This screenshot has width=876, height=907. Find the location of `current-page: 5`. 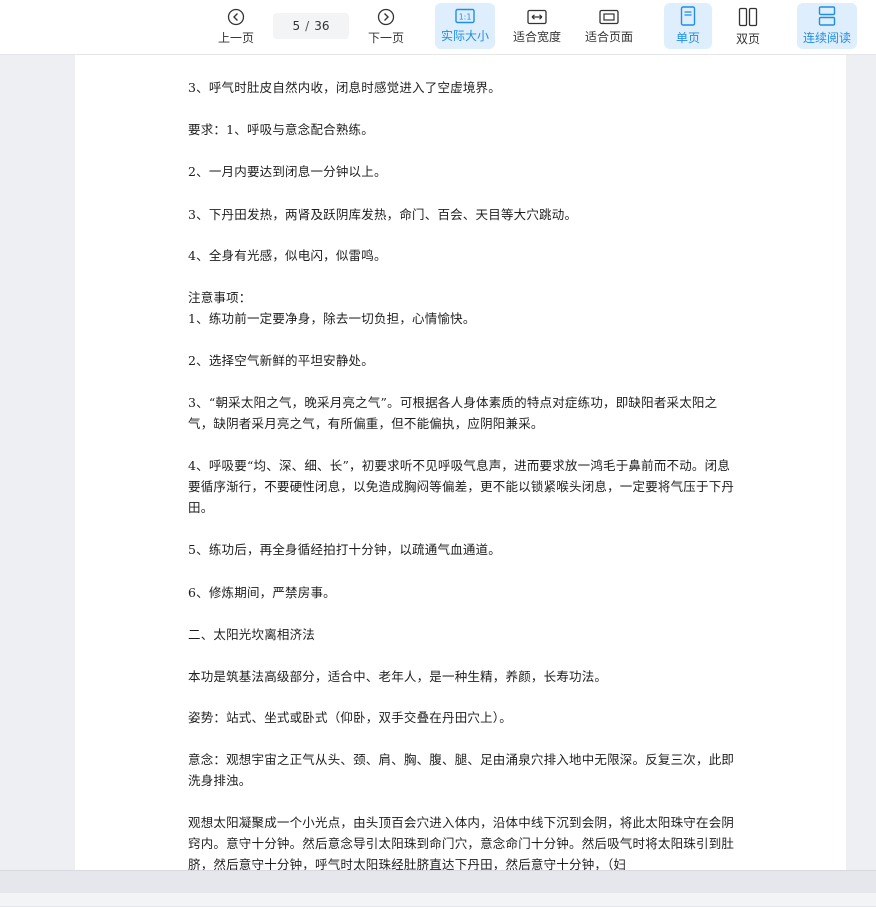

current-page: 5 is located at coordinates (296, 26).